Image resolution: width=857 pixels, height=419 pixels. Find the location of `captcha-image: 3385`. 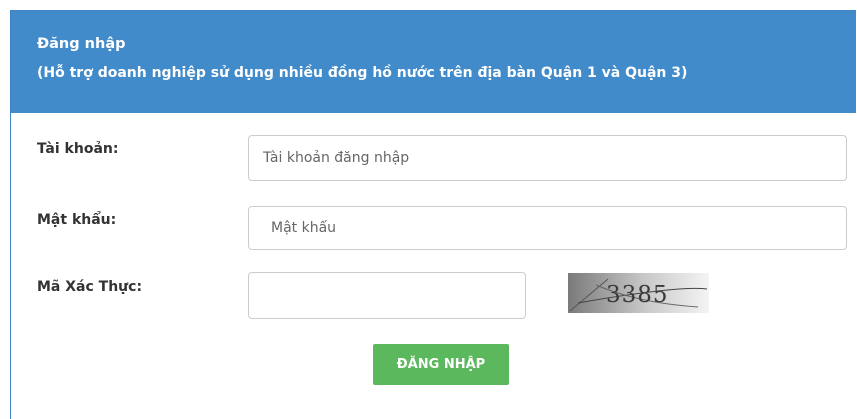

captcha-image: 3385 is located at coordinates (638, 293).